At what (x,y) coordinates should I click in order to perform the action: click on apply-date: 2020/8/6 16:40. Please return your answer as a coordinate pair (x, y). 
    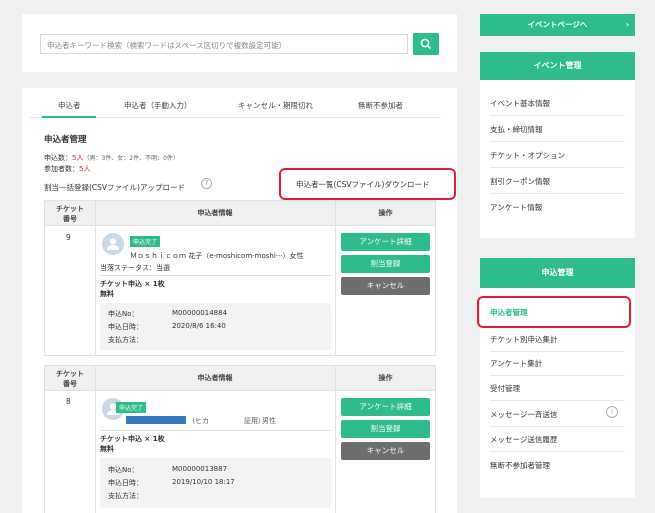
    Looking at the image, I should click on (199, 326).